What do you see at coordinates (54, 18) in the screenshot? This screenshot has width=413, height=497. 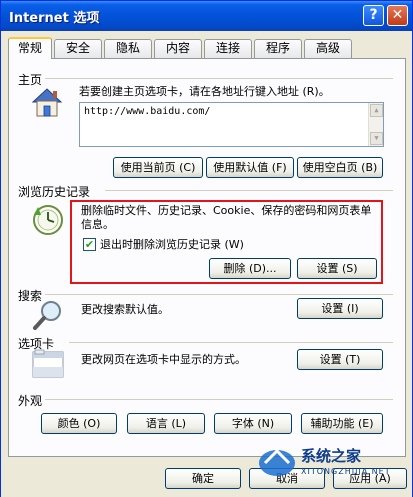 I see `window-title: Internet 选项` at bounding box center [54, 18].